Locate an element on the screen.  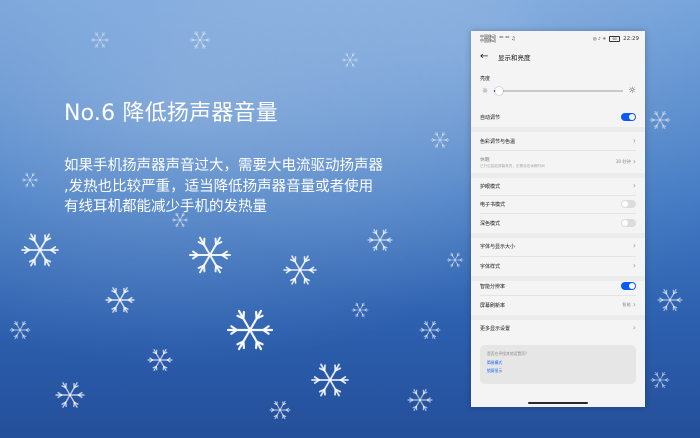
home-indicator is located at coordinates (558, 403).